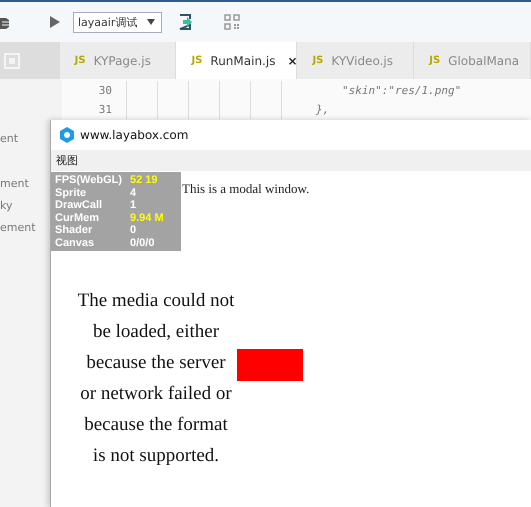  Describe the element at coordinates (147, 218) in the screenshot. I see `stat-value: 9.94 M` at that location.